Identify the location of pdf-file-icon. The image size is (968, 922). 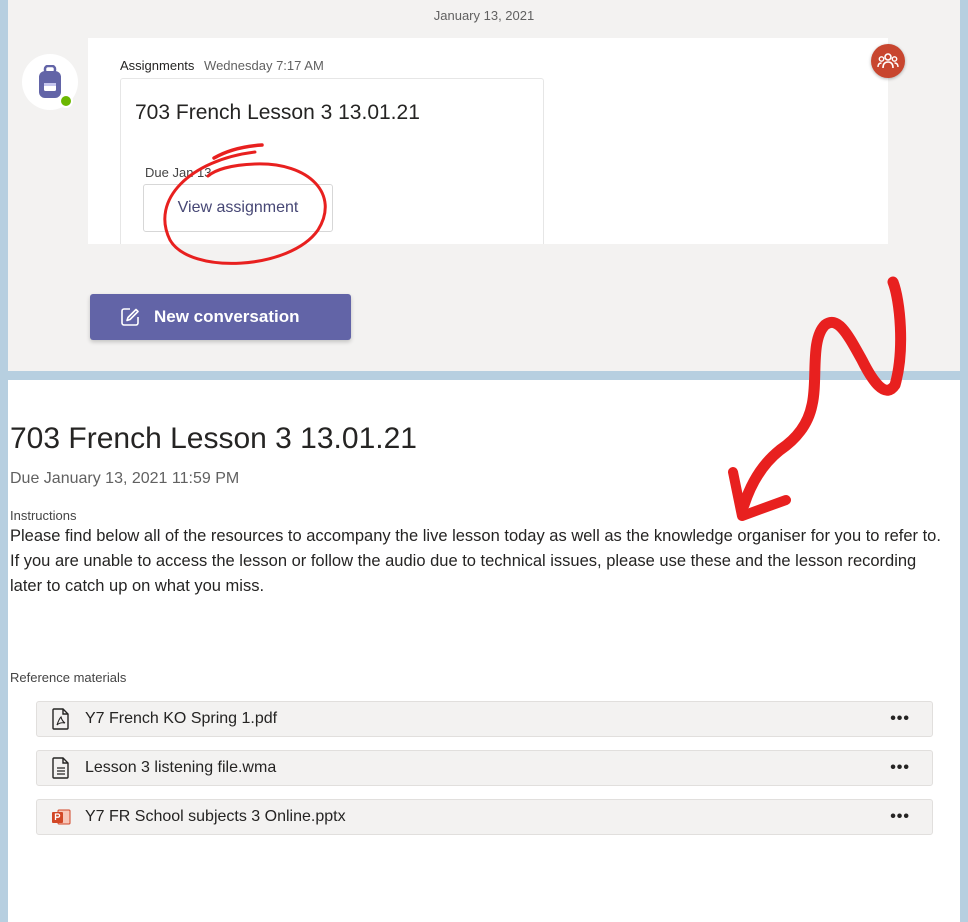
(61, 719).